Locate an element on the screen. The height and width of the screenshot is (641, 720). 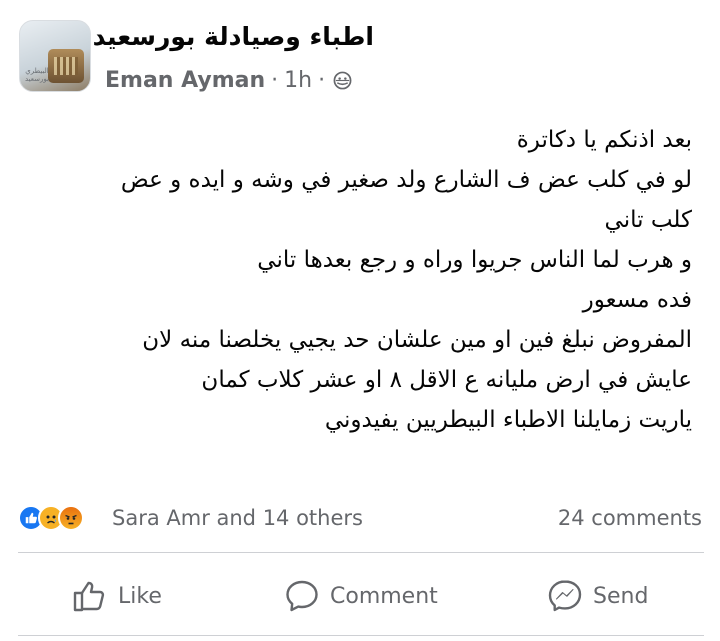
comments-count: 24 comments is located at coordinates (630, 518).